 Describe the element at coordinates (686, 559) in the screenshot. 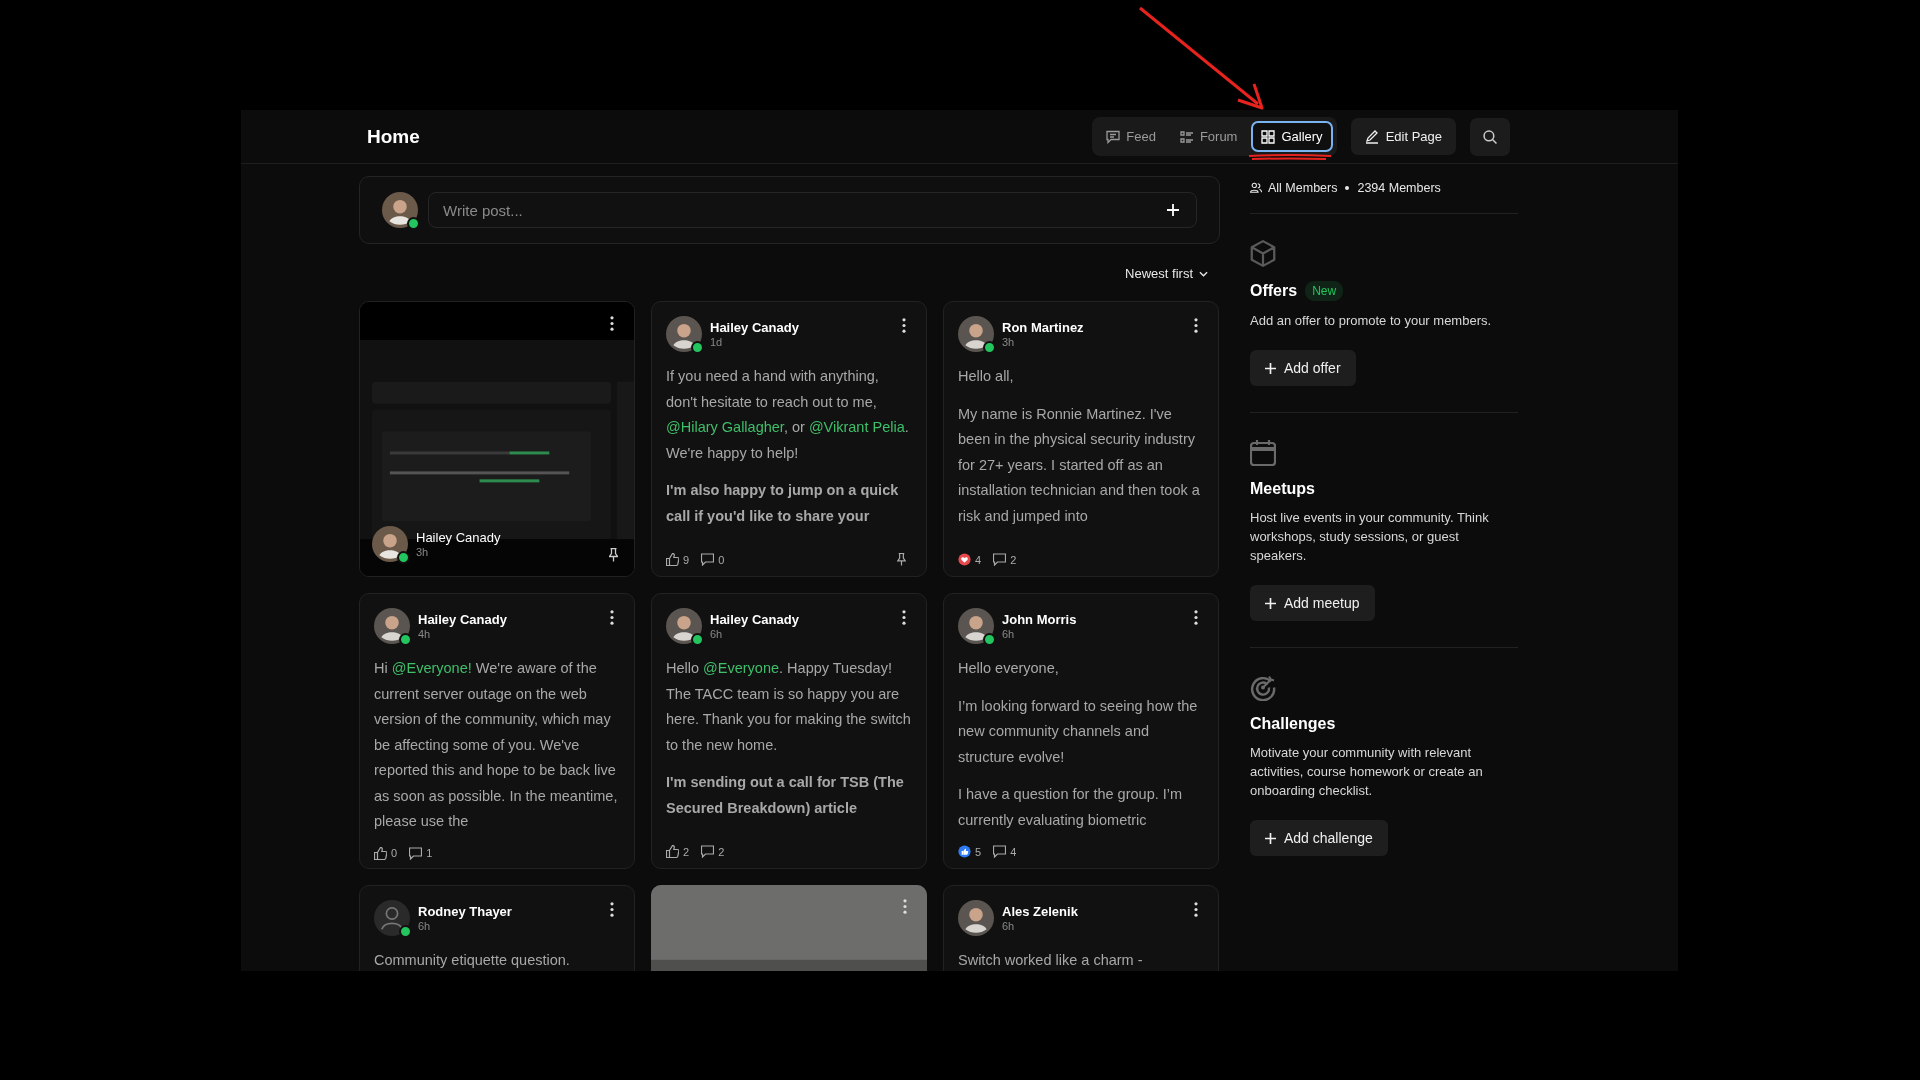

I see `reaction-count: 9` at that location.